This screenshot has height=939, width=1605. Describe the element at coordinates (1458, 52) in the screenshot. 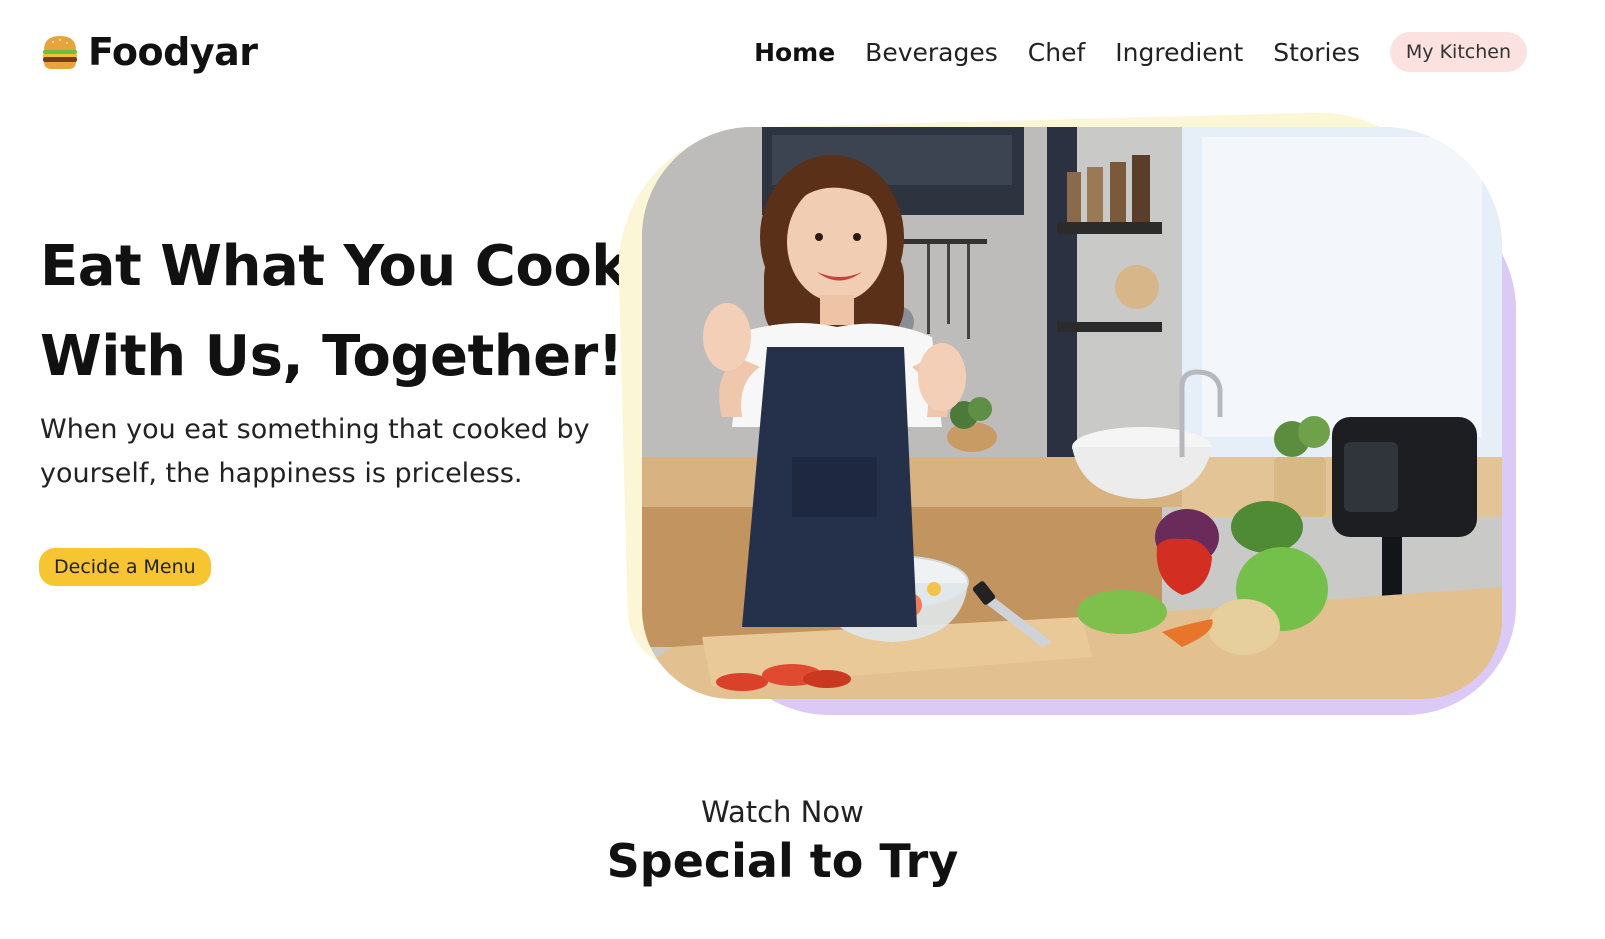

I see `my-kitchen-button: My Kitchen` at that location.